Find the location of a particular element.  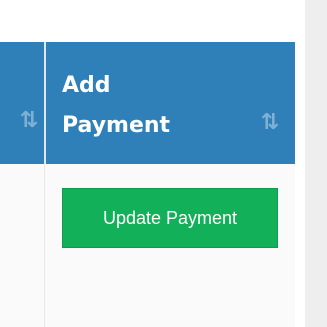

table-cell-previous is located at coordinates (22, 245).